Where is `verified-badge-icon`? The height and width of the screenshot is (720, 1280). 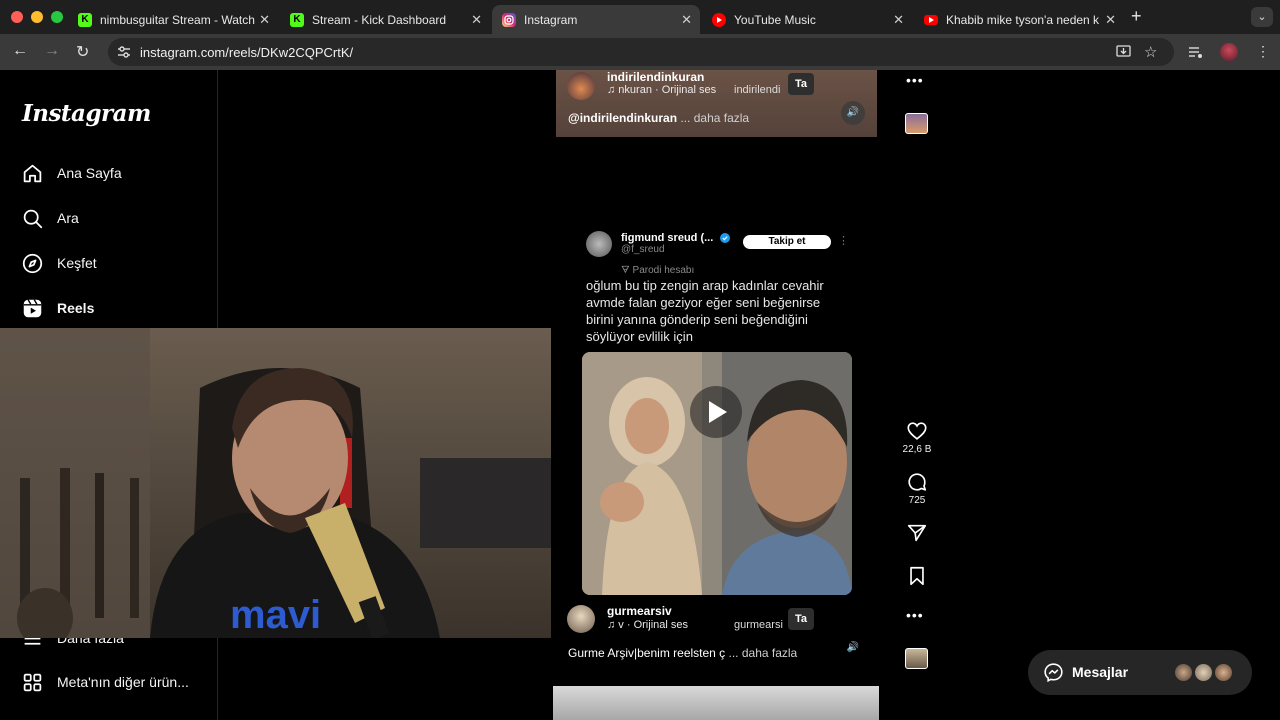
verified-badge-icon is located at coordinates (725, 238).